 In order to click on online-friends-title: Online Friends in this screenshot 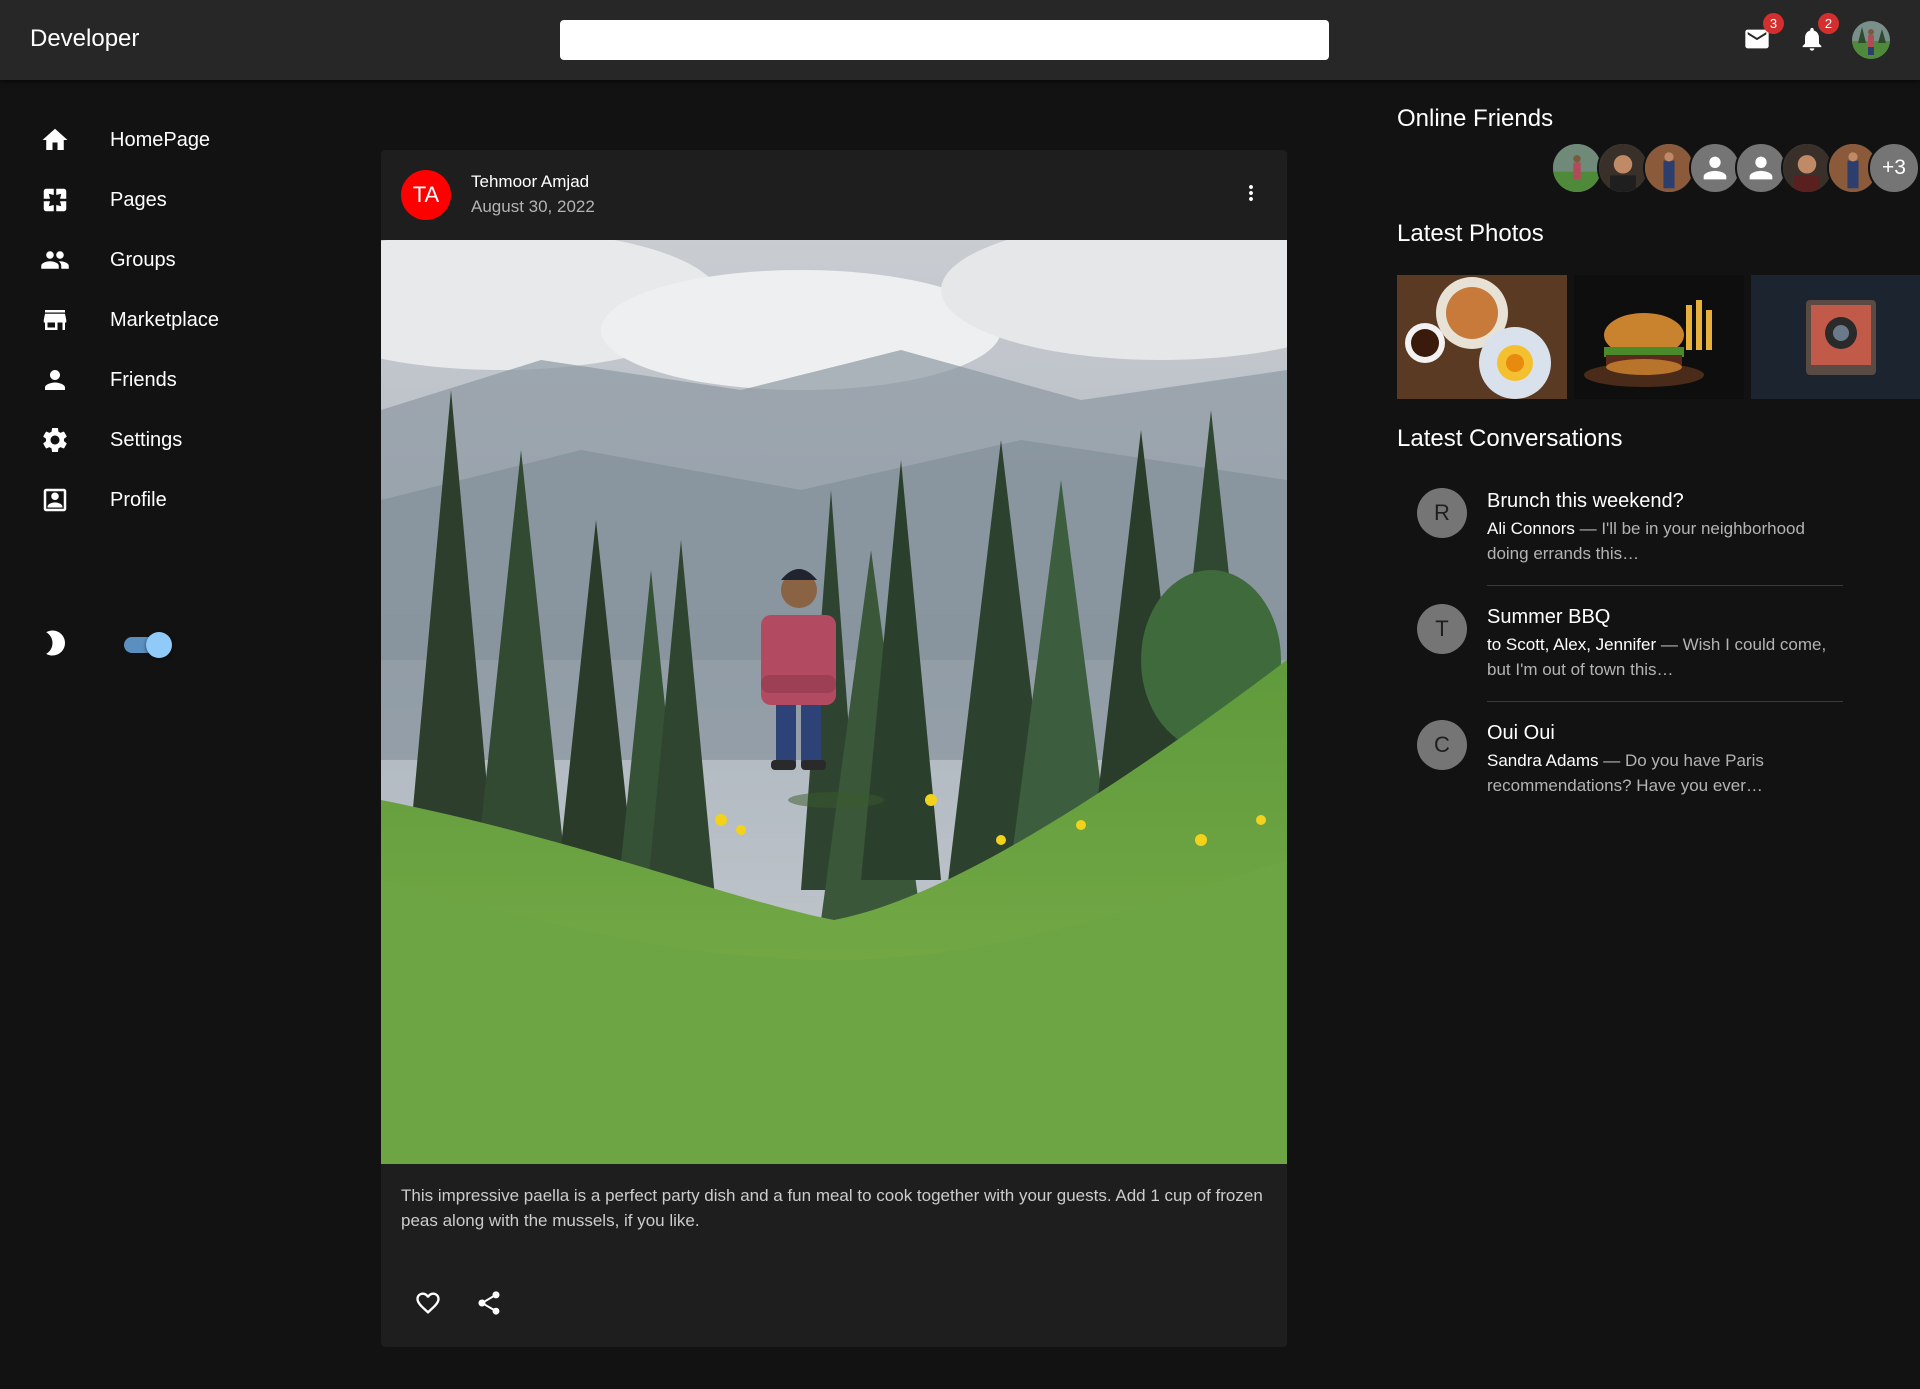, I will do `click(1475, 118)`.